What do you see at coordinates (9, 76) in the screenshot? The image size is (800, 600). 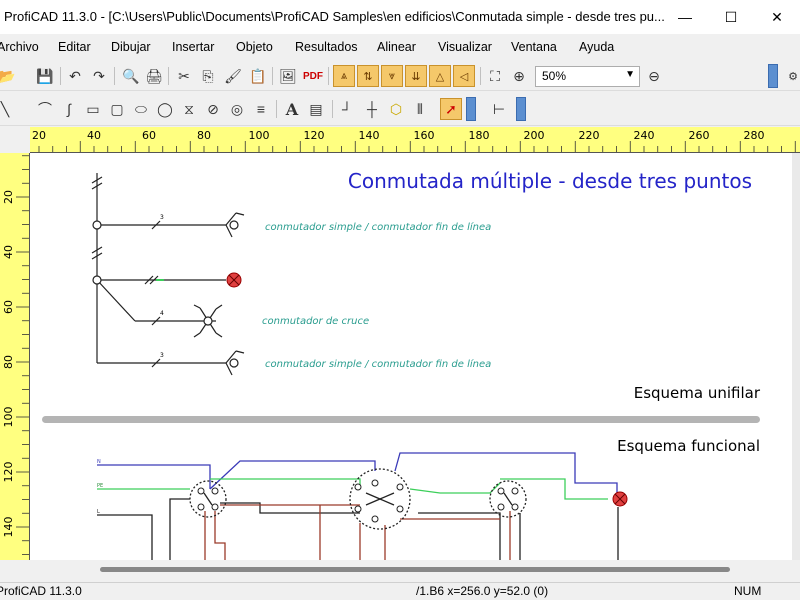 I see `open-icon: 📂` at bounding box center [9, 76].